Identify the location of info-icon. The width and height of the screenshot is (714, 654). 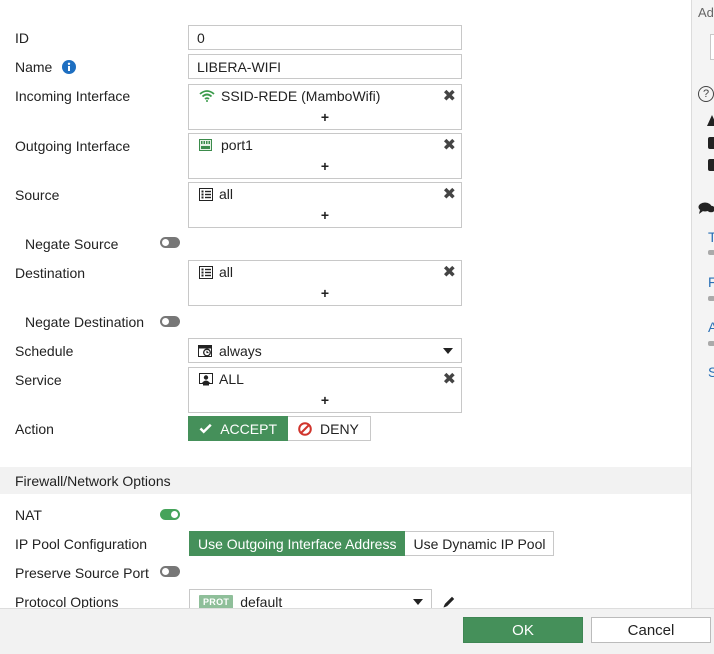
(69, 67).